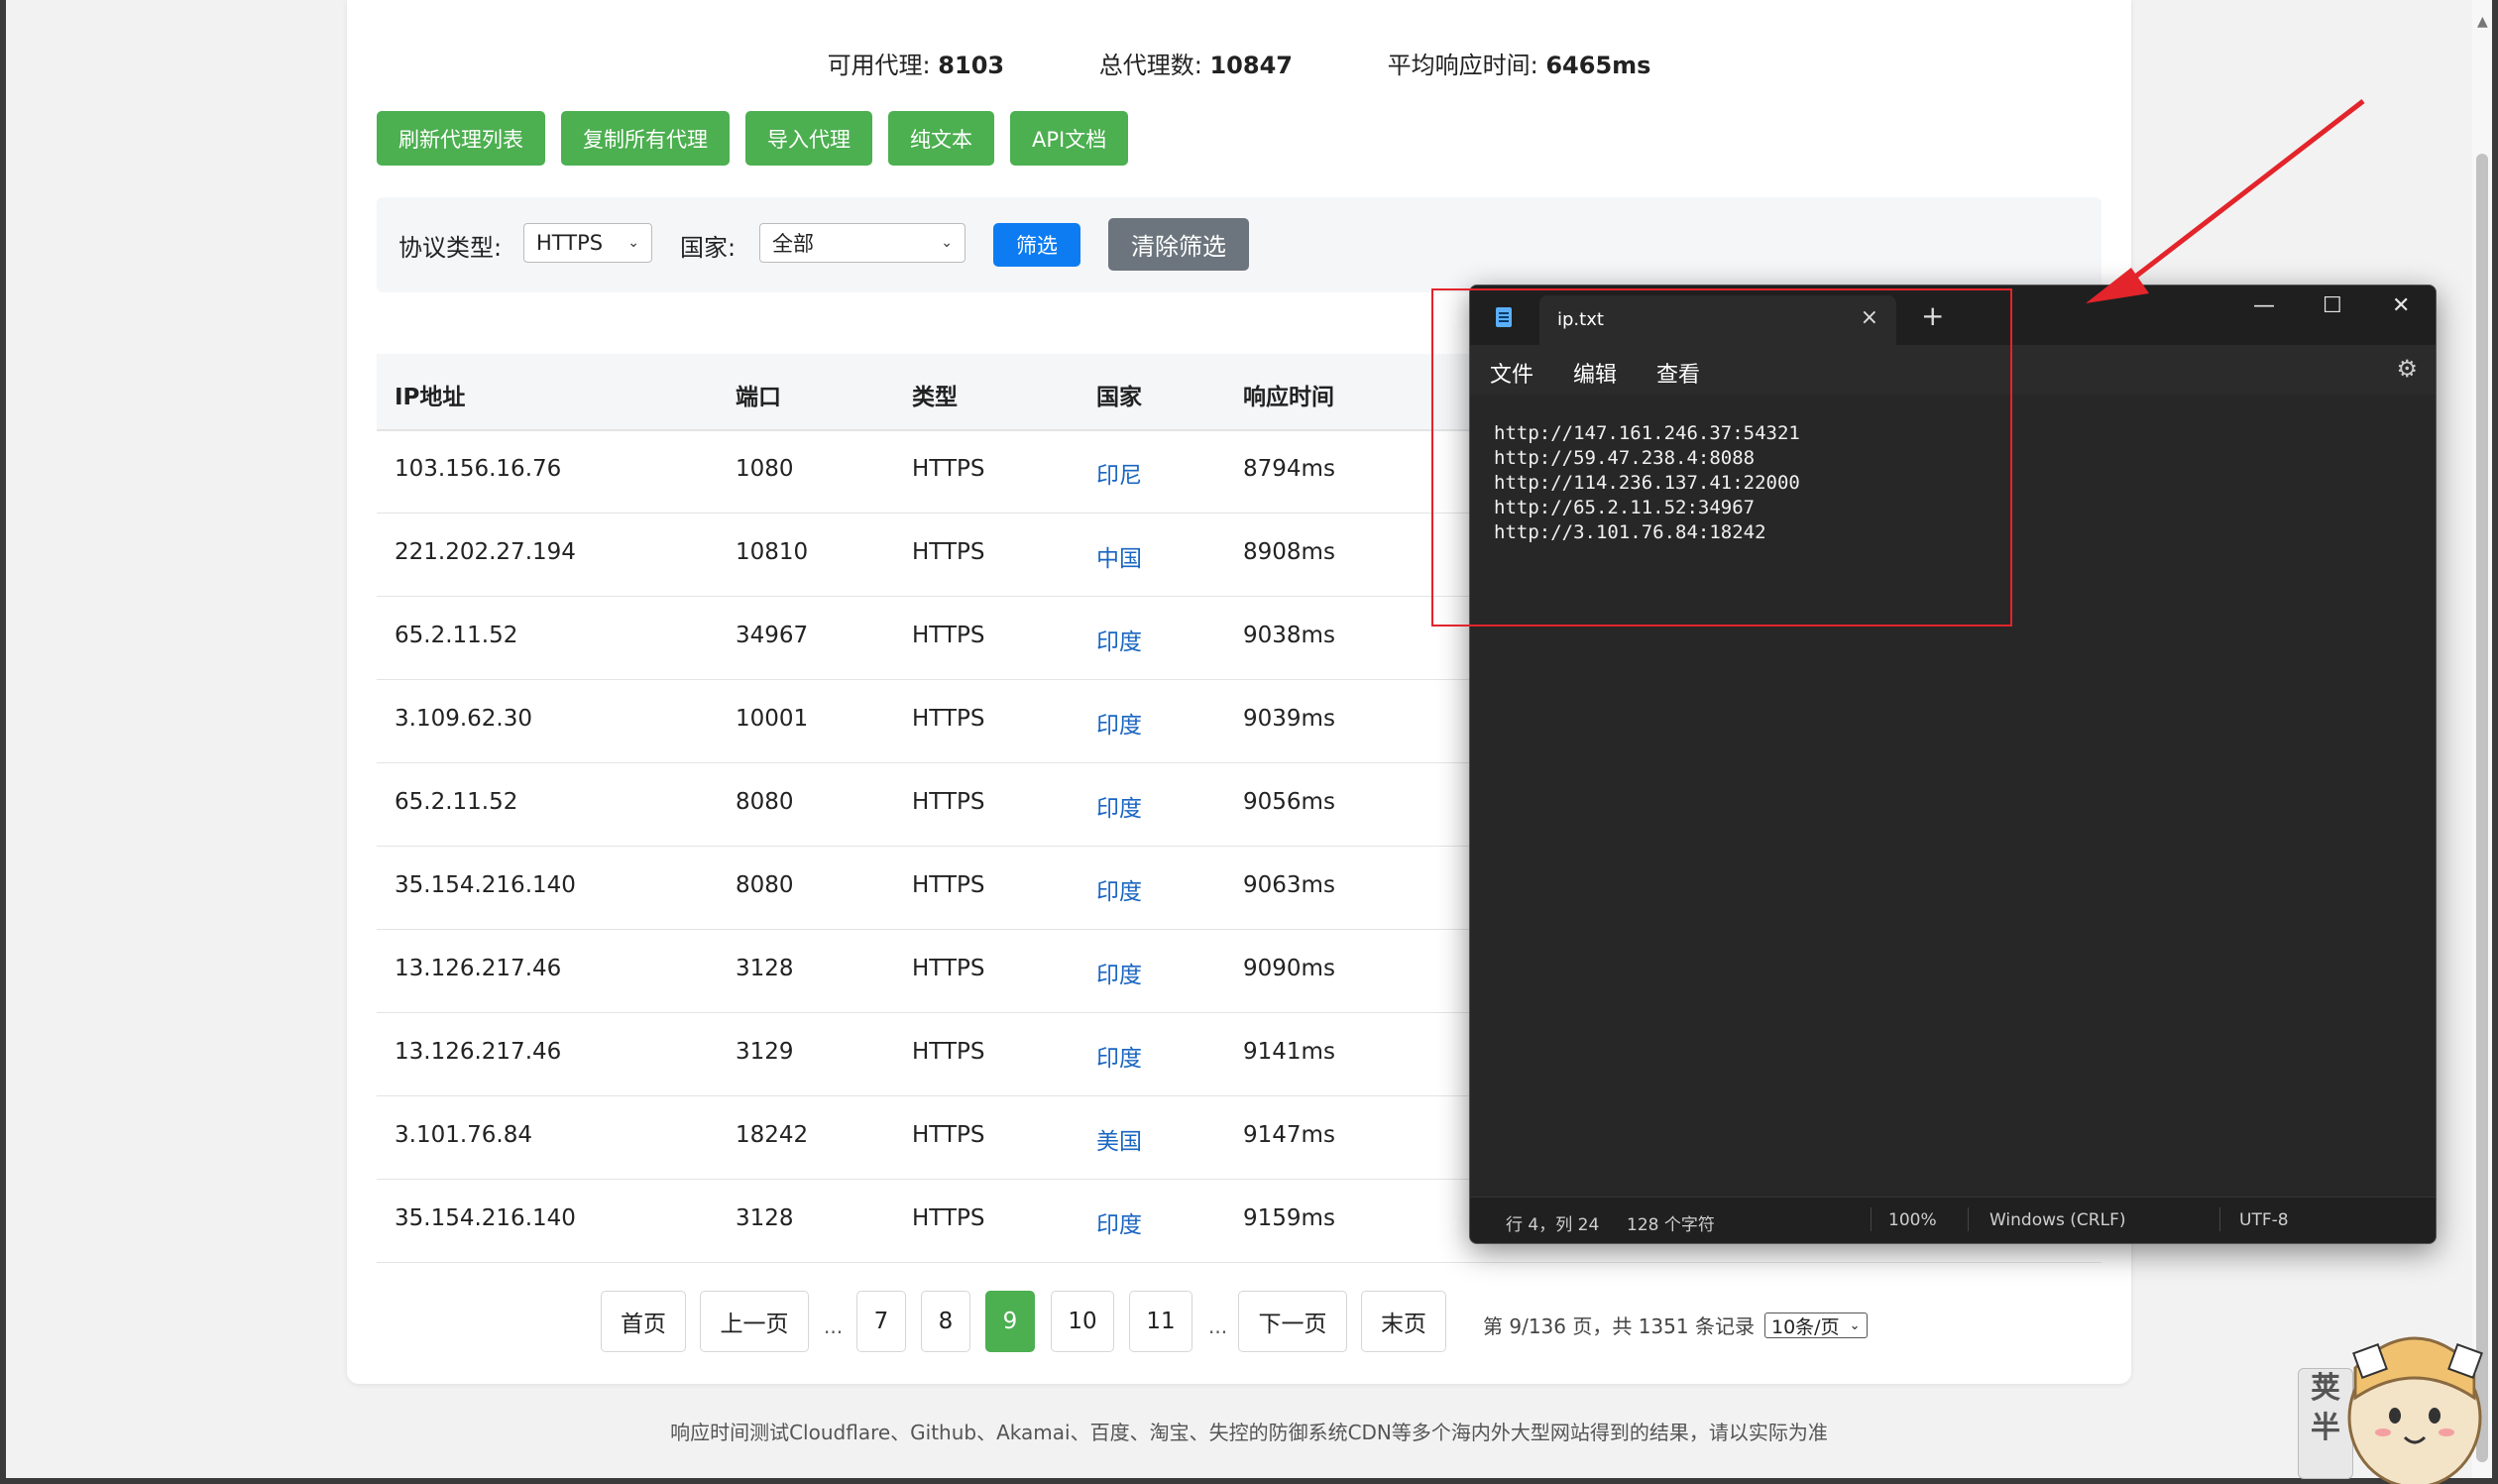 The width and height of the screenshot is (2498, 1484). I want to click on char-count: 128 个字符, so click(1671, 1225).